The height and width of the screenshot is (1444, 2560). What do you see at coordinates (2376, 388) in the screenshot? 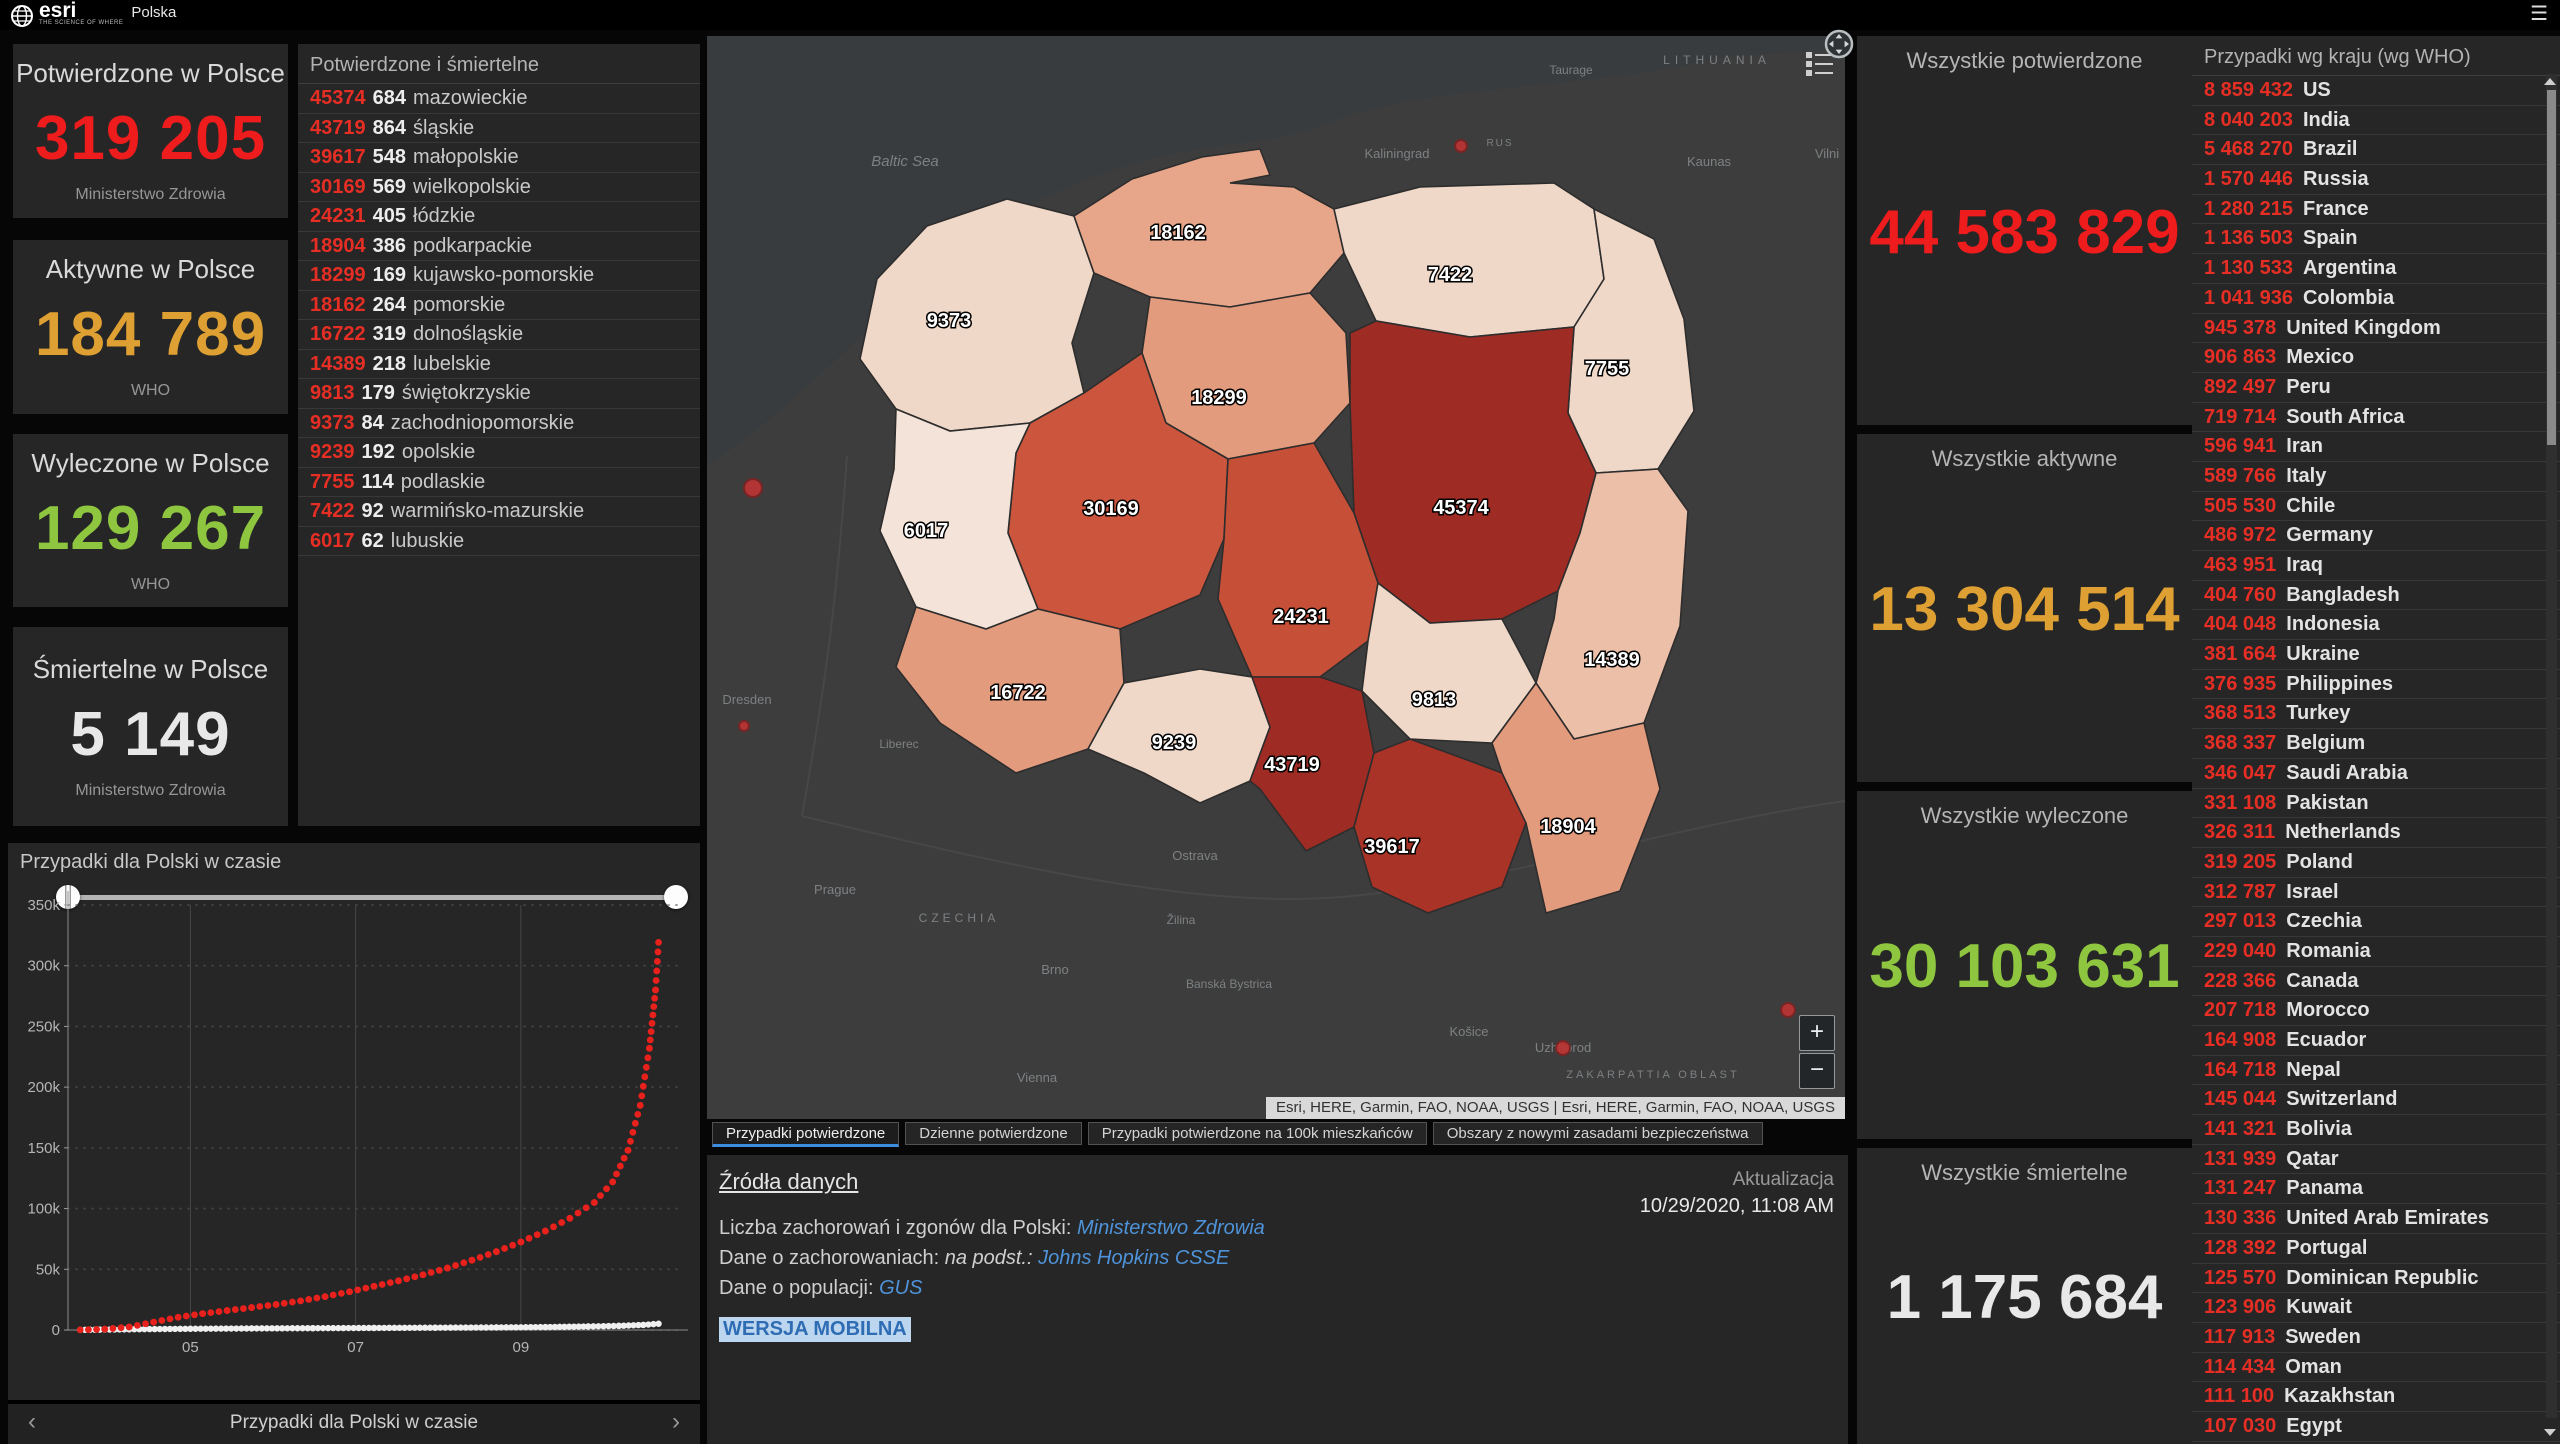
I see `list-item: 892 497 Peru` at bounding box center [2376, 388].